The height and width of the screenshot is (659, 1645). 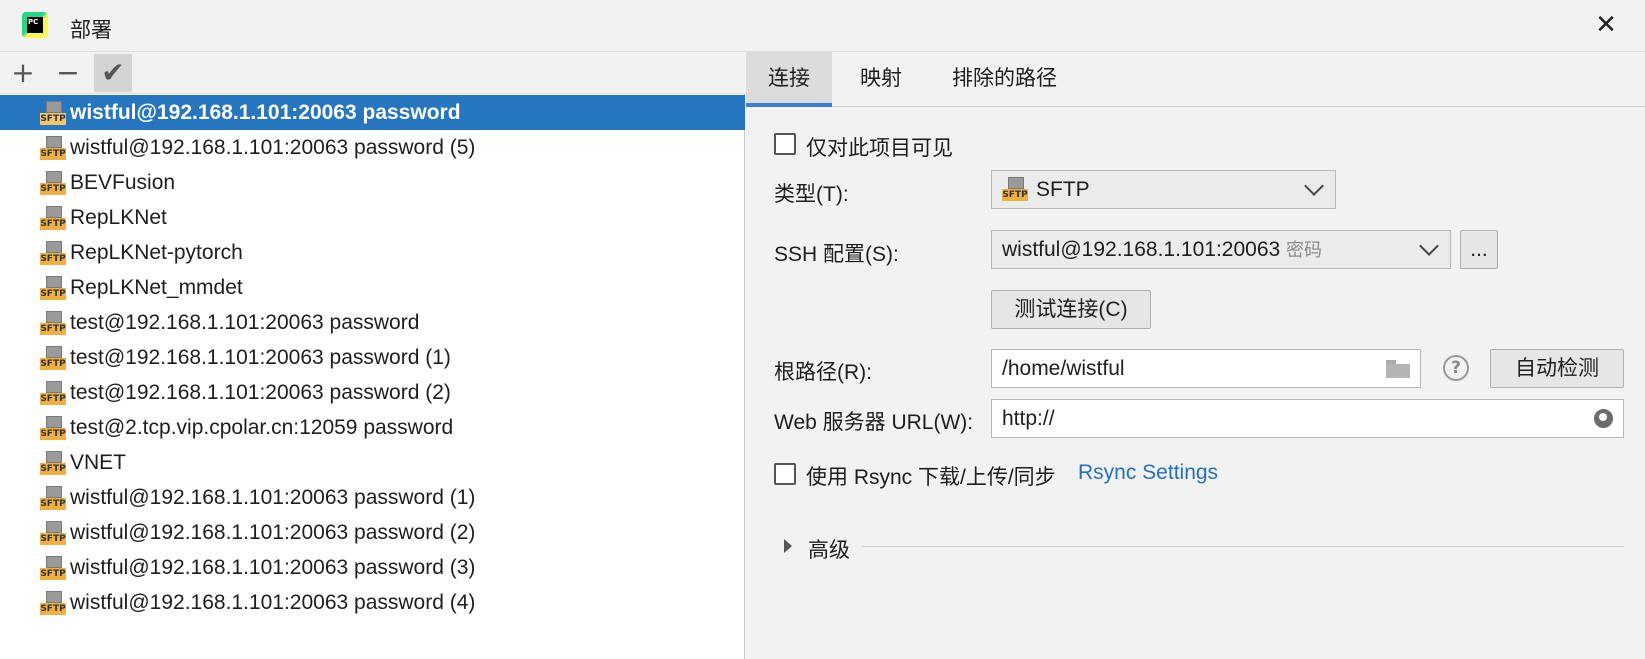 I want to click on server-list-item-label: wistful@192.168.1.101:20063 password (2), so click(x=273, y=532).